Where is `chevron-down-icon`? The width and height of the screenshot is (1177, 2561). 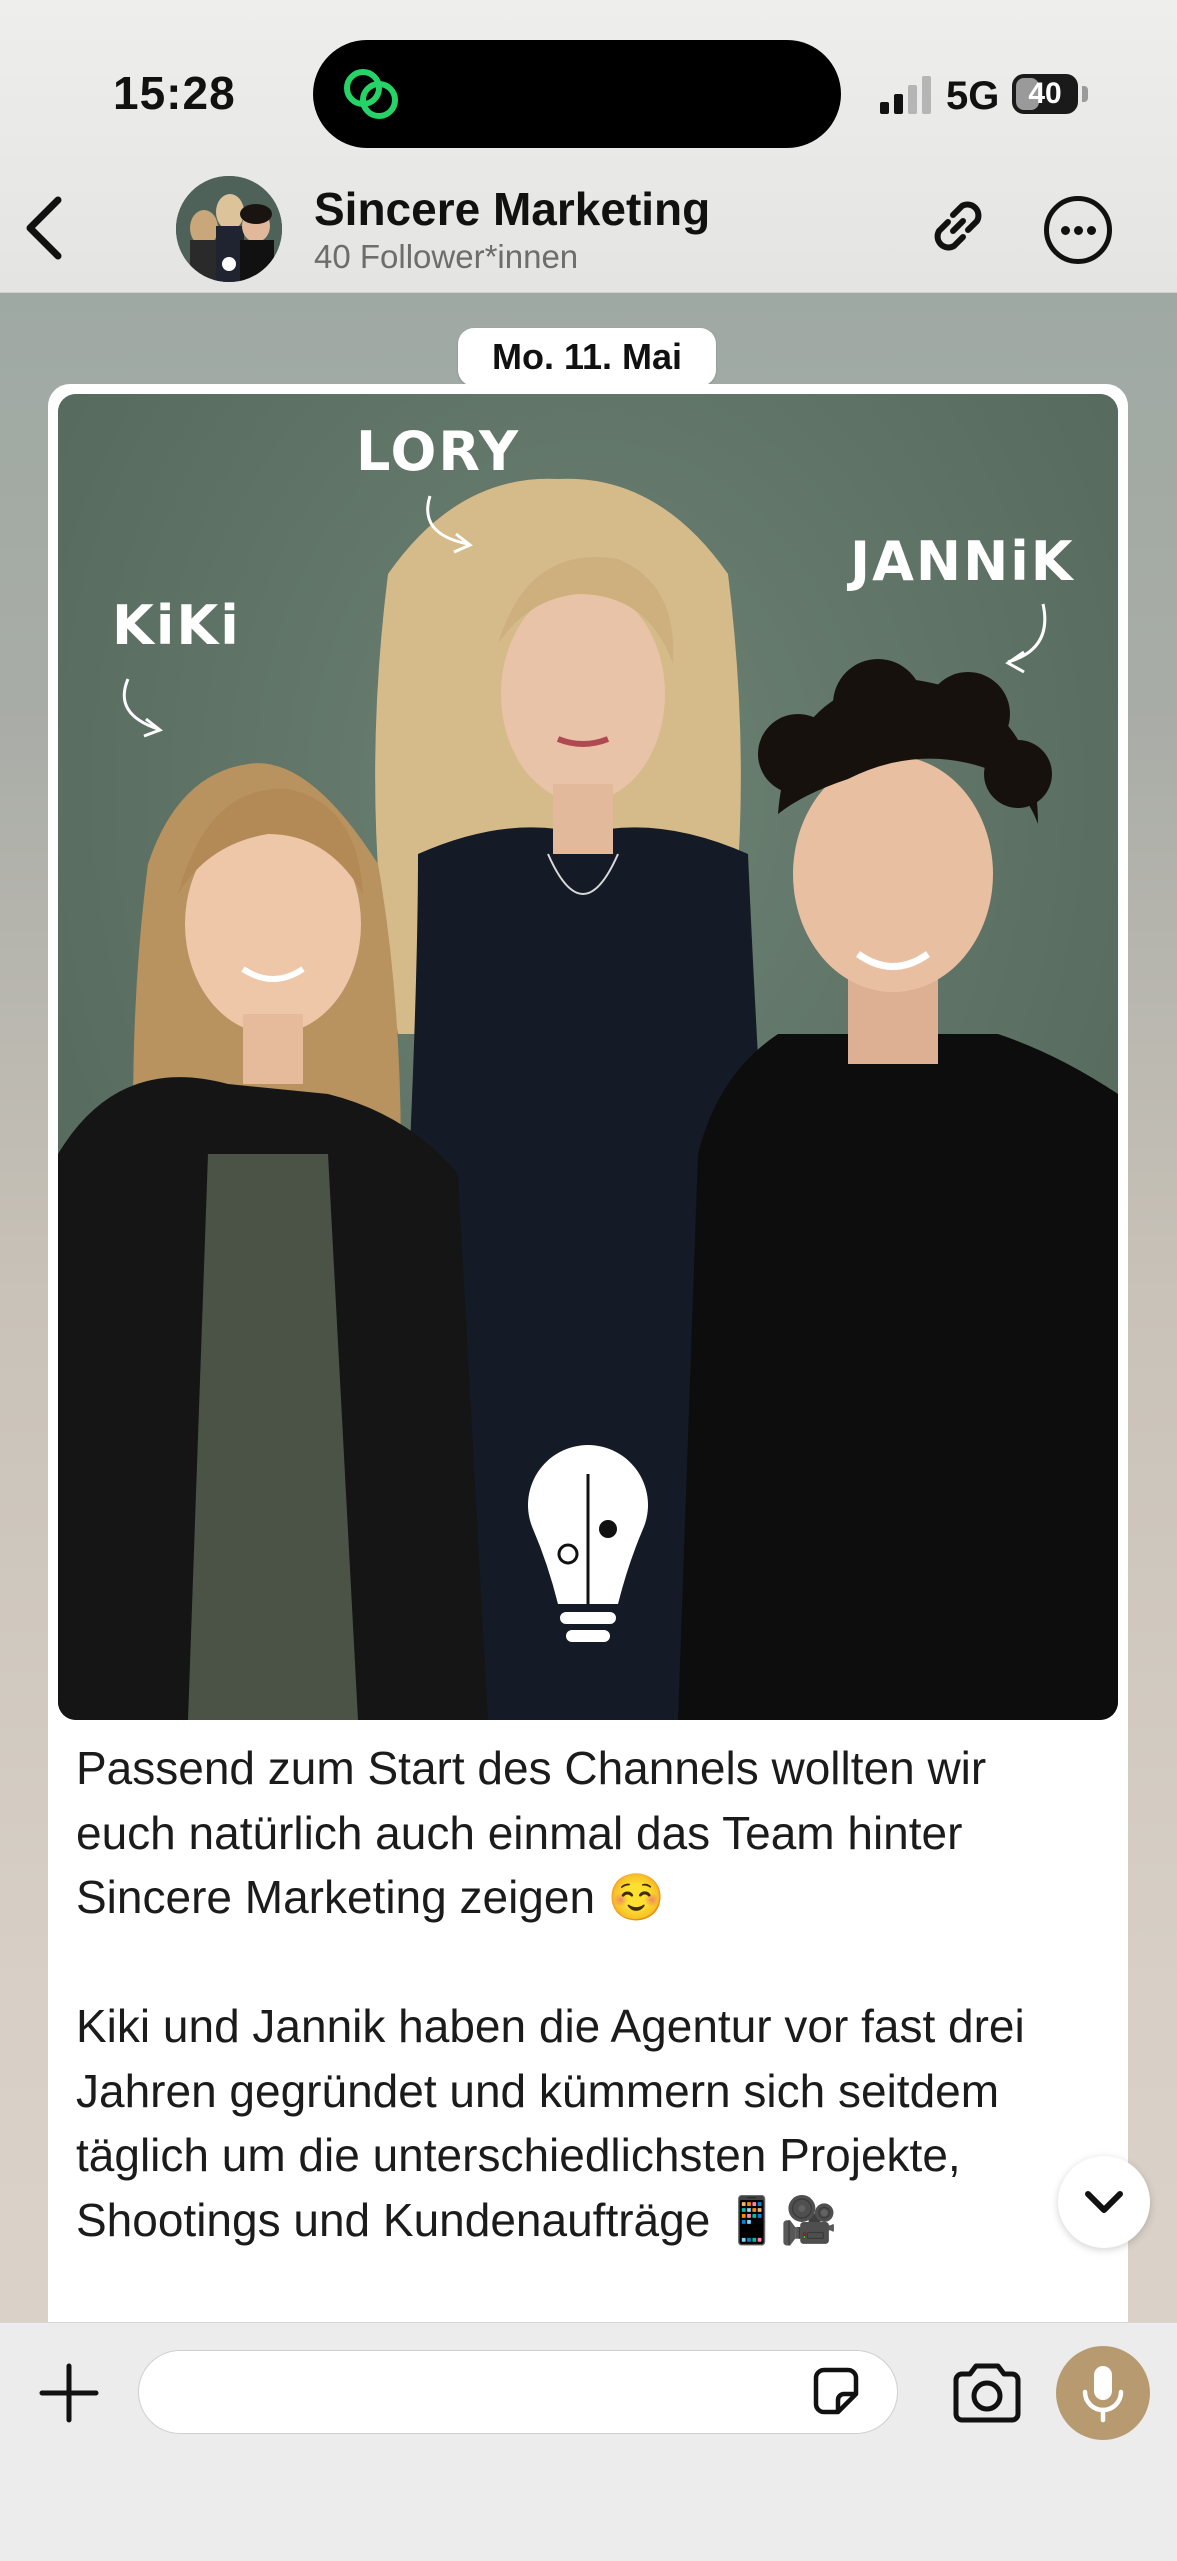
chevron-down-icon is located at coordinates (1104, 2202).